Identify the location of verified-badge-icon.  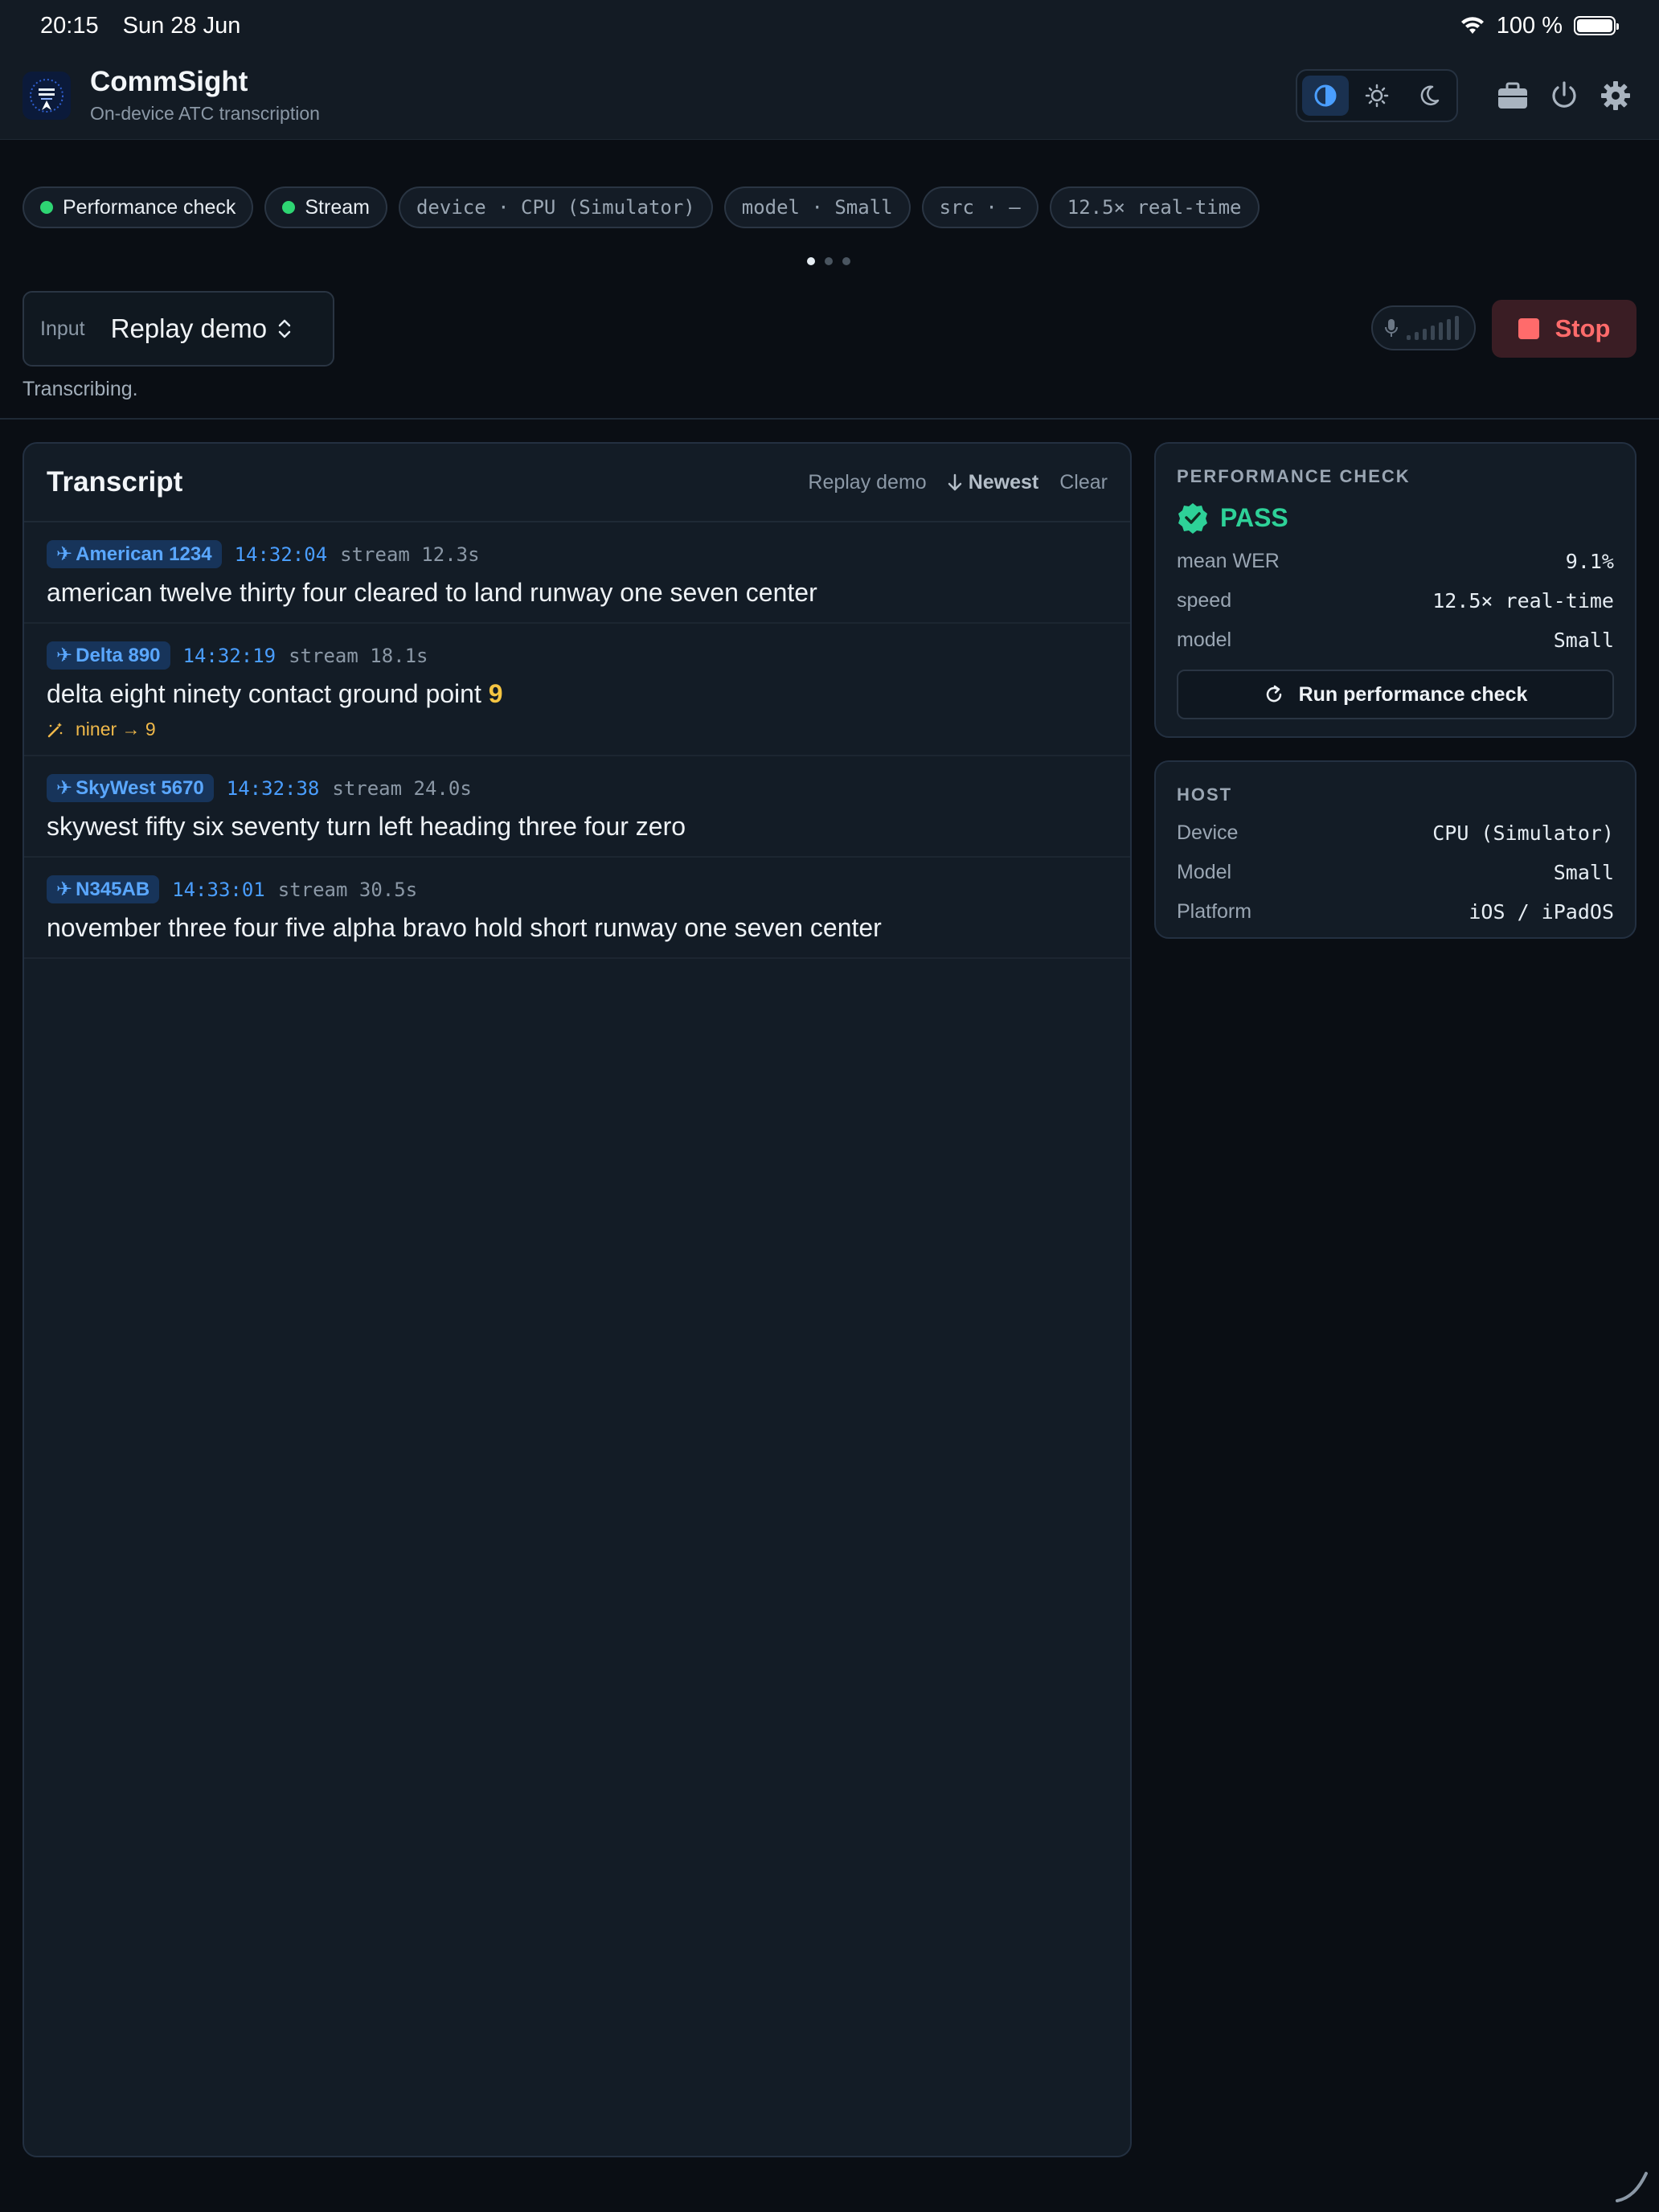
(1192, 518).